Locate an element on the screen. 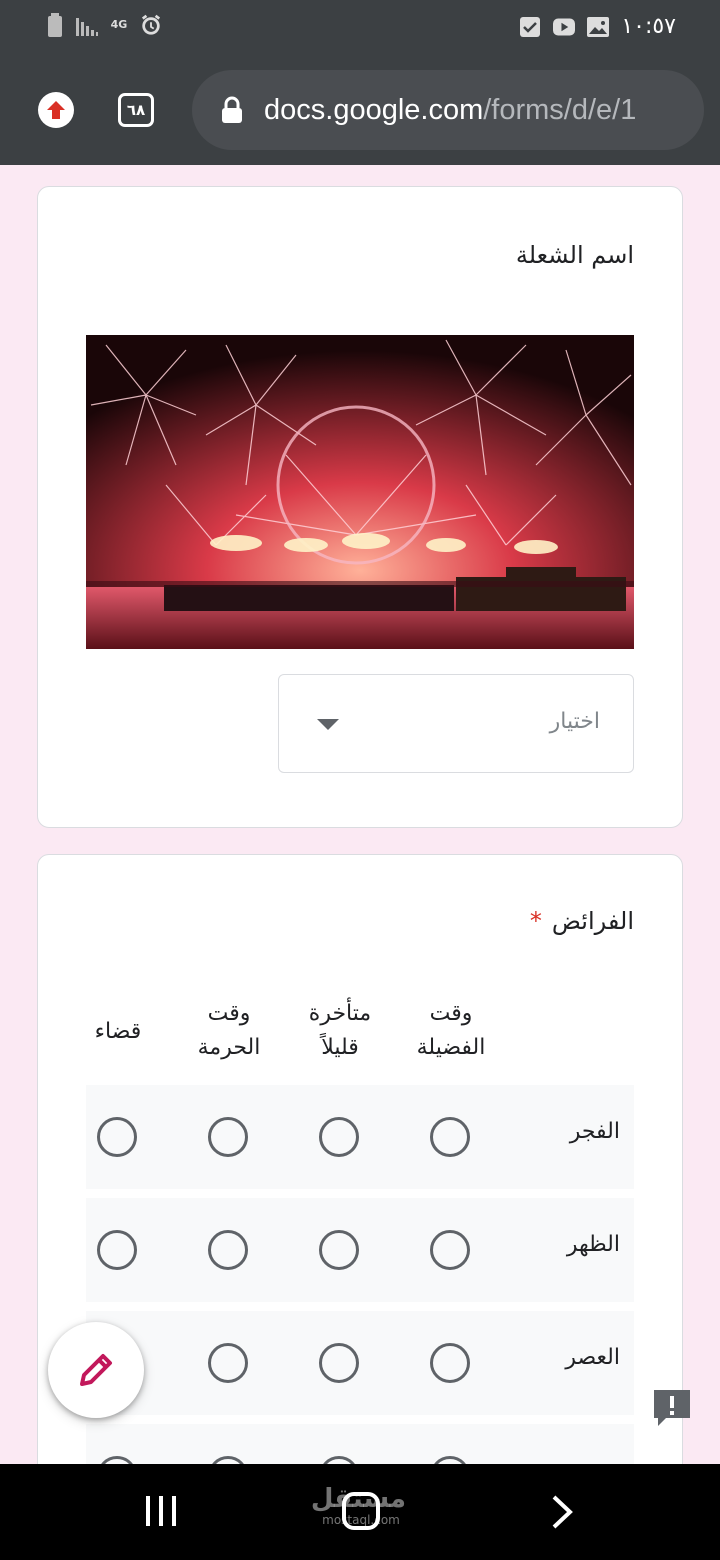 Image resolution: width=720 pixels, height=1560 pixels. radio-dhuhr-slightly-late is located at coordinates (339, 1250).